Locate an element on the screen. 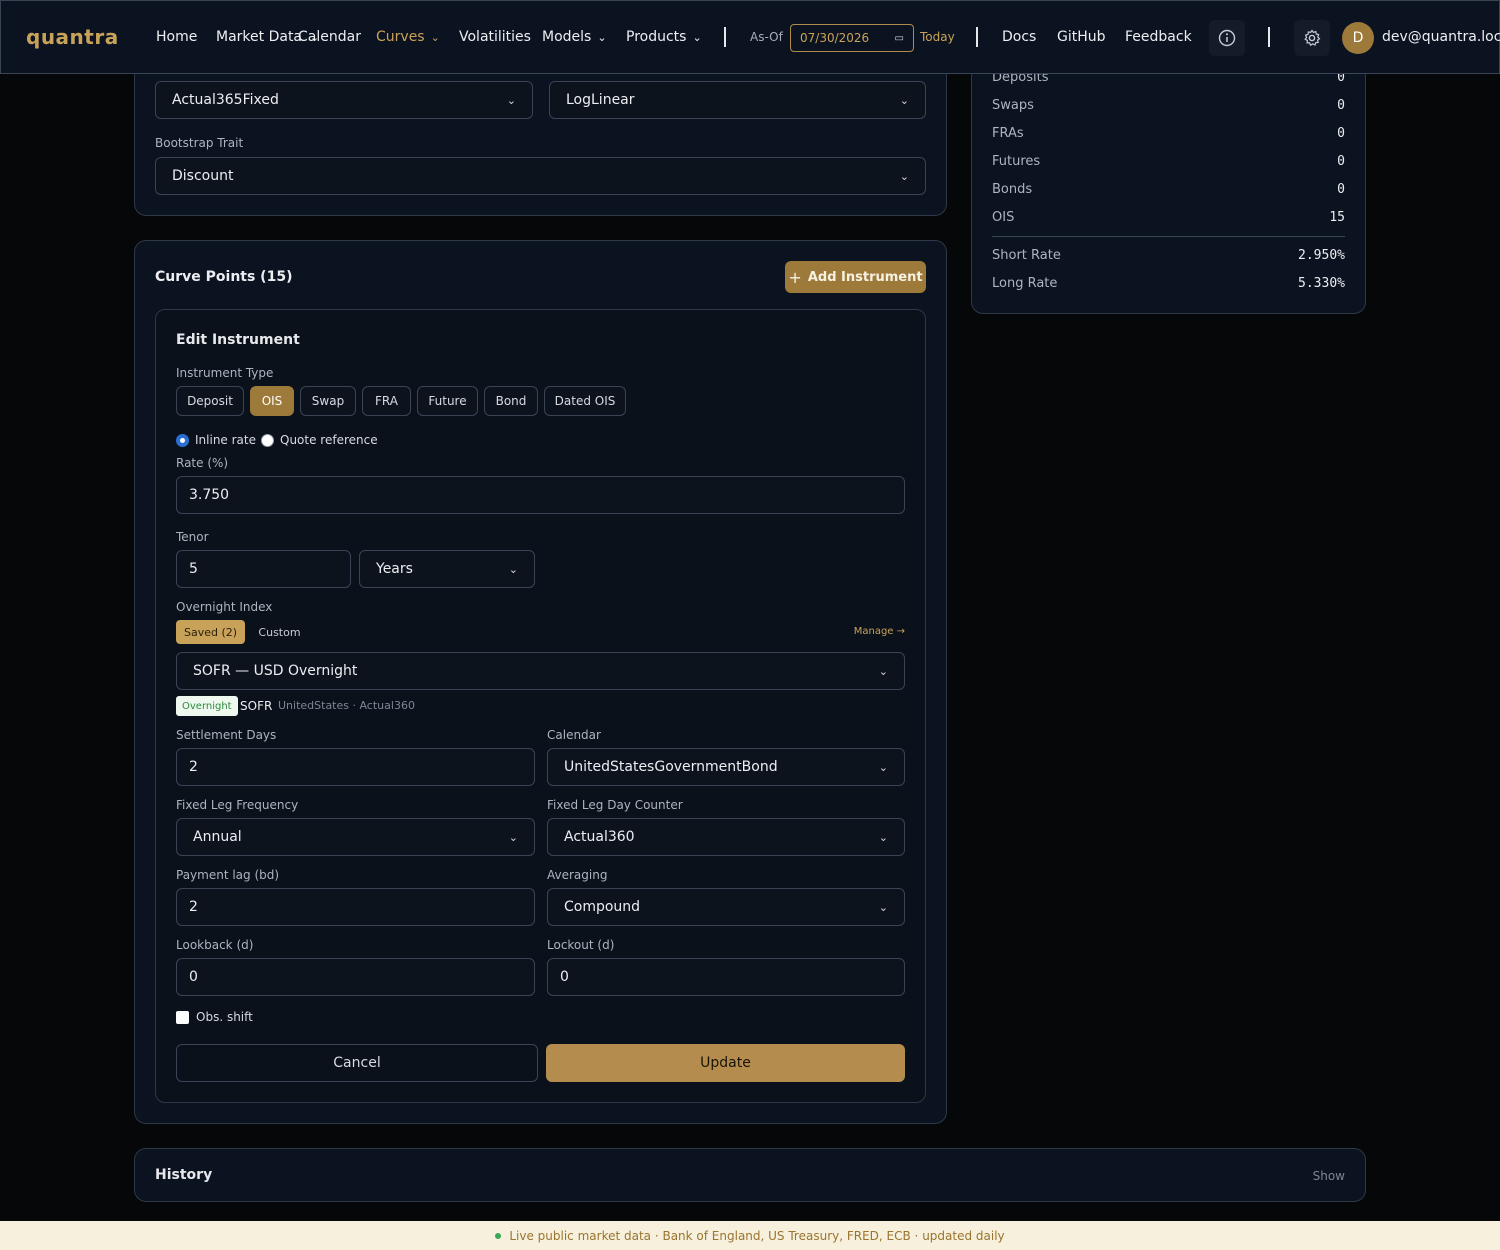 The width and height of the screenshot is (1500, 1250). nav-docs: Docs is located at coordinates (1019, 37).